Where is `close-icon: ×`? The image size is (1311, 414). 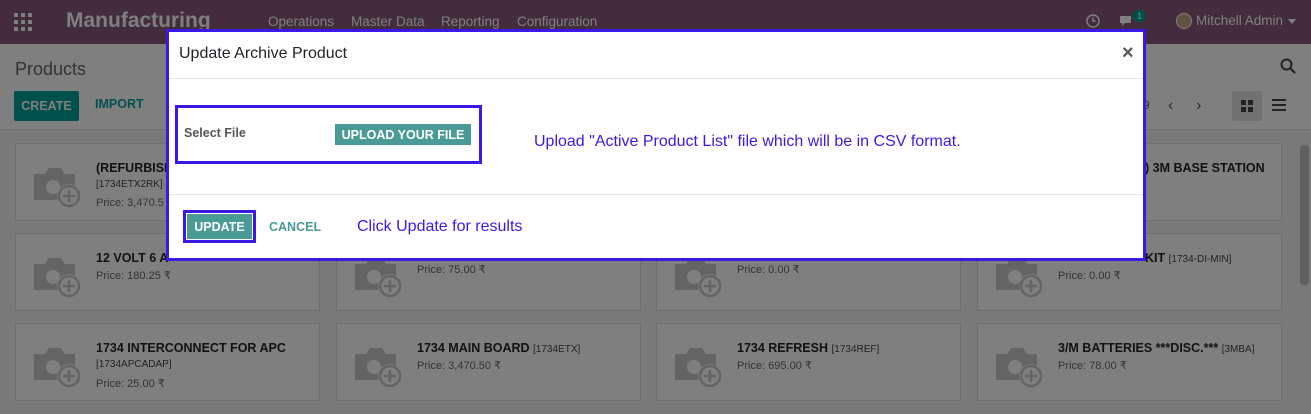 close-icon: × is located at coordinates (1128, 53).